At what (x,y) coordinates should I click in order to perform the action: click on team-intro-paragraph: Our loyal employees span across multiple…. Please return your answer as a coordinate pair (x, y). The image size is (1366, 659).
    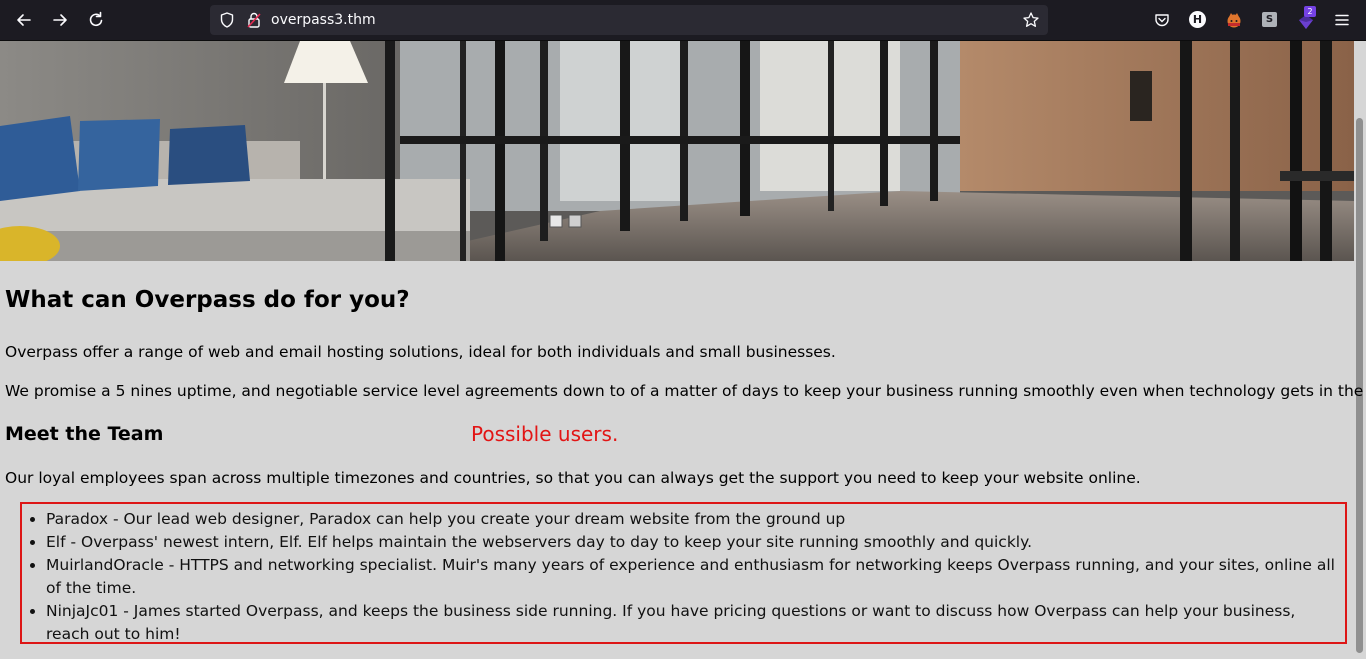
    Looking at the image, I should click on (573, 478).